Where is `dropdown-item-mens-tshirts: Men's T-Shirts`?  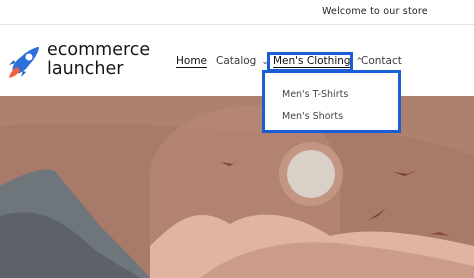
dropdown-item-mens-tshirts: Men's T-Shirts is located at coordinates (315, 94).